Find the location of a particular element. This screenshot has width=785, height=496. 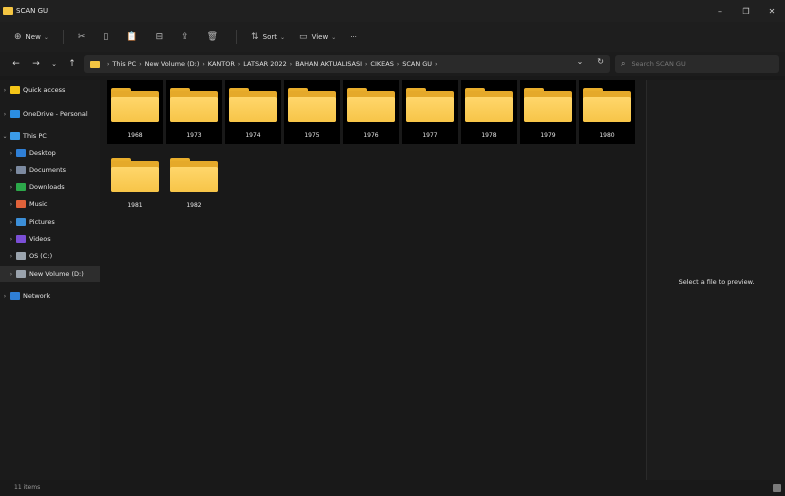

folder-item: 1977 is located at coordinates (430, 112).